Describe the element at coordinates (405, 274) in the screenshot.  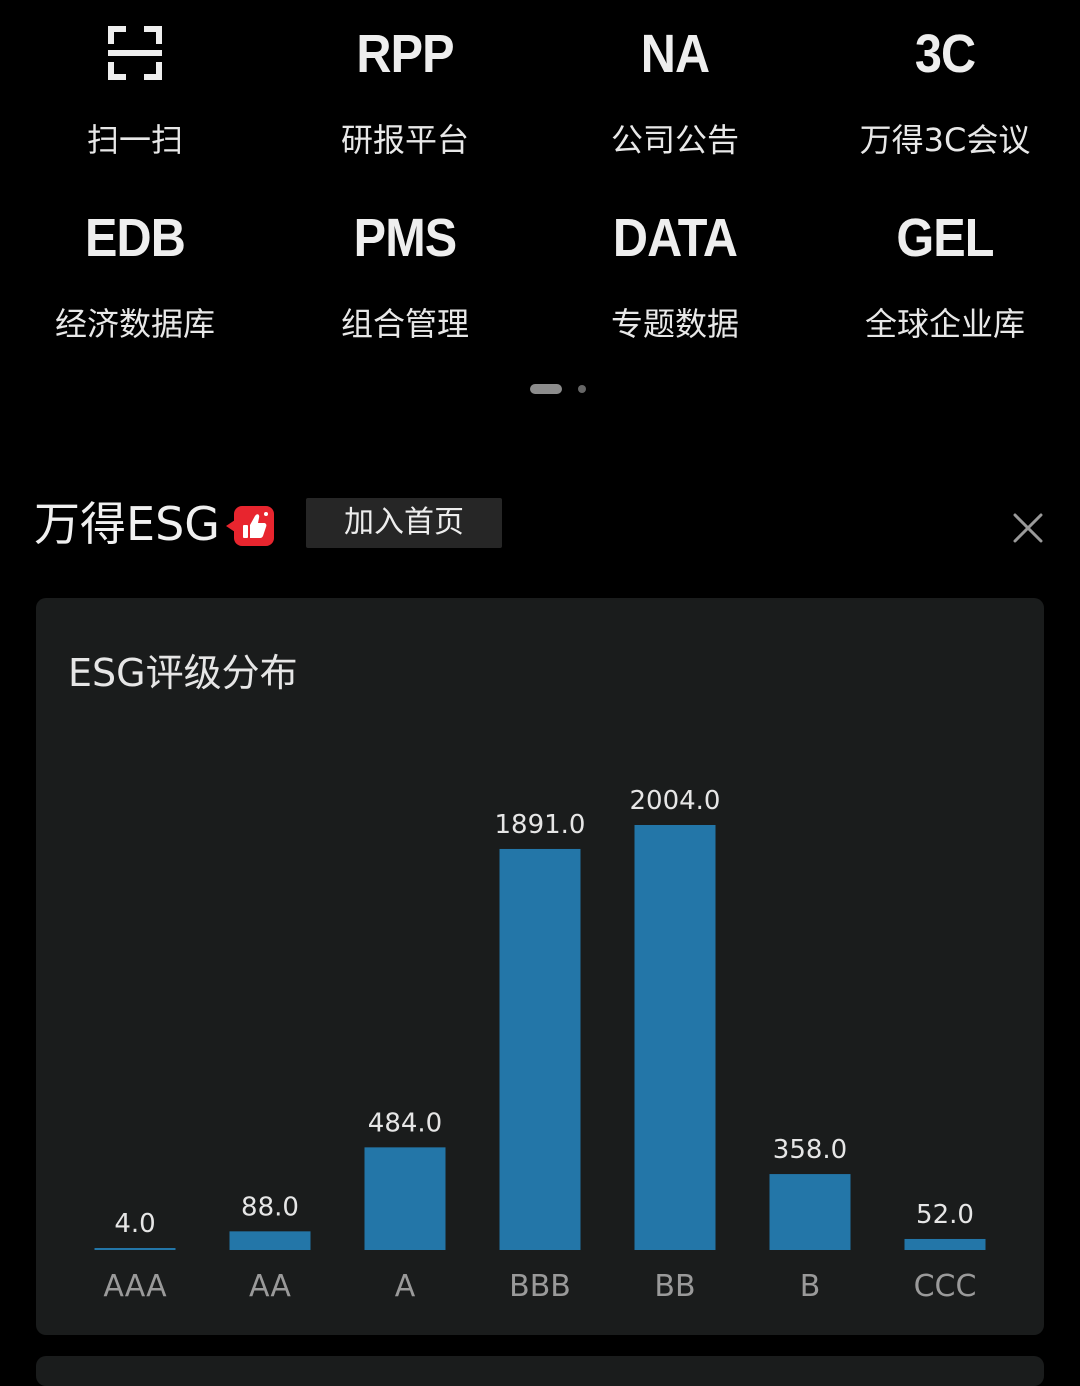
I see `tile-pms: PMS 组合管理` at that location.